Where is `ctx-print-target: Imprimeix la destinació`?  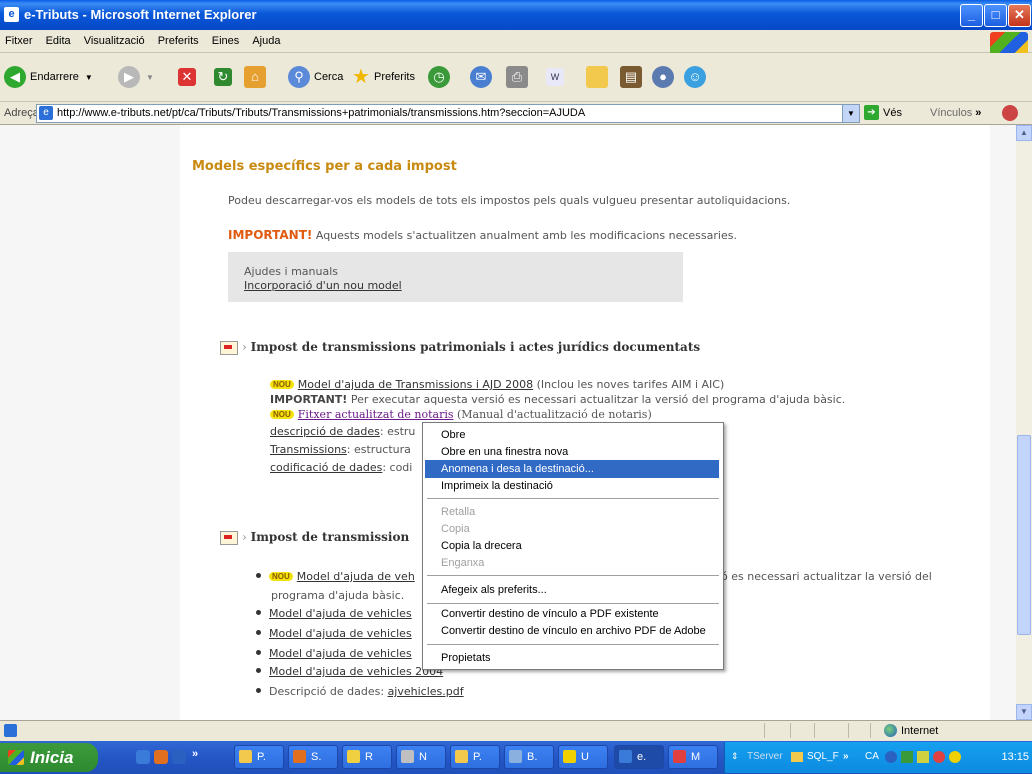 ctx-print-target: Imprimeix la destinació is located at coordinates (572, 486).